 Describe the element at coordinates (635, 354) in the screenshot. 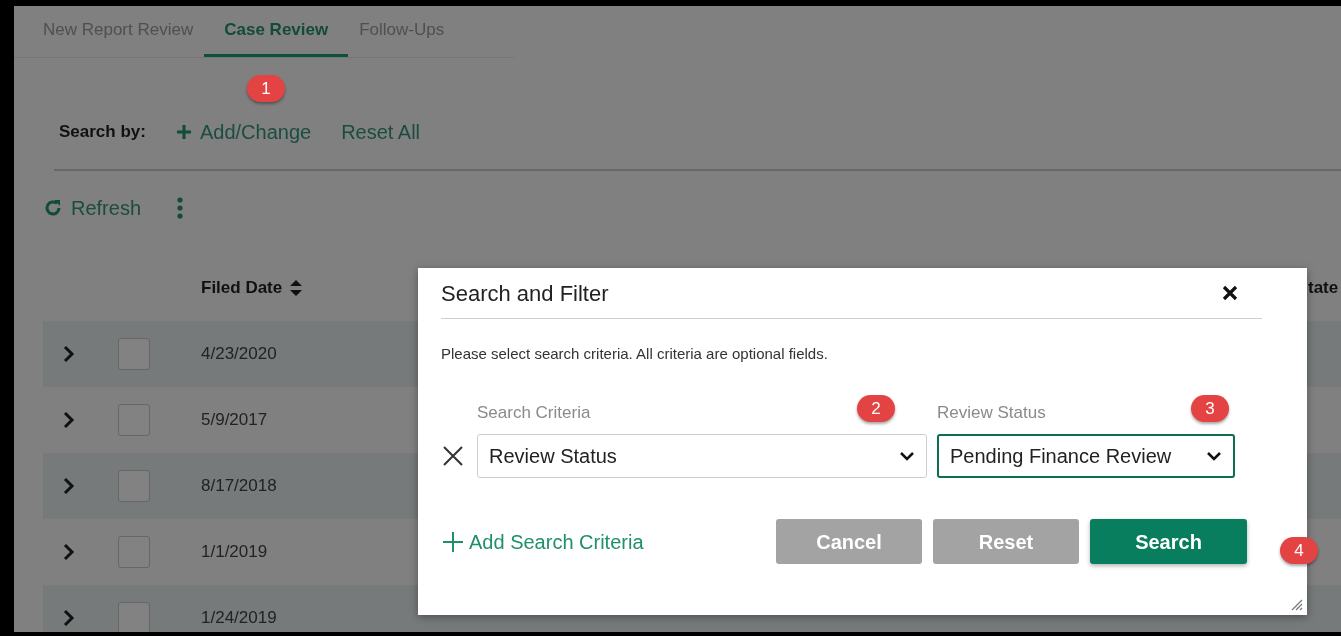

I see `dialog-description: Please select search criteria. All criteria are optional fields.` at that location.